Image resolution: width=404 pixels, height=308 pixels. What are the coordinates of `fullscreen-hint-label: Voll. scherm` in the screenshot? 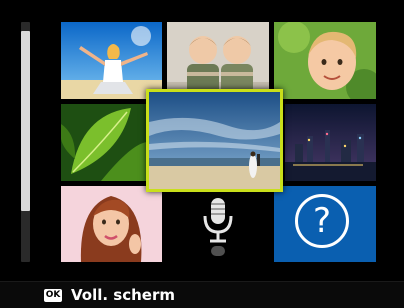 It's located at (123, 295).